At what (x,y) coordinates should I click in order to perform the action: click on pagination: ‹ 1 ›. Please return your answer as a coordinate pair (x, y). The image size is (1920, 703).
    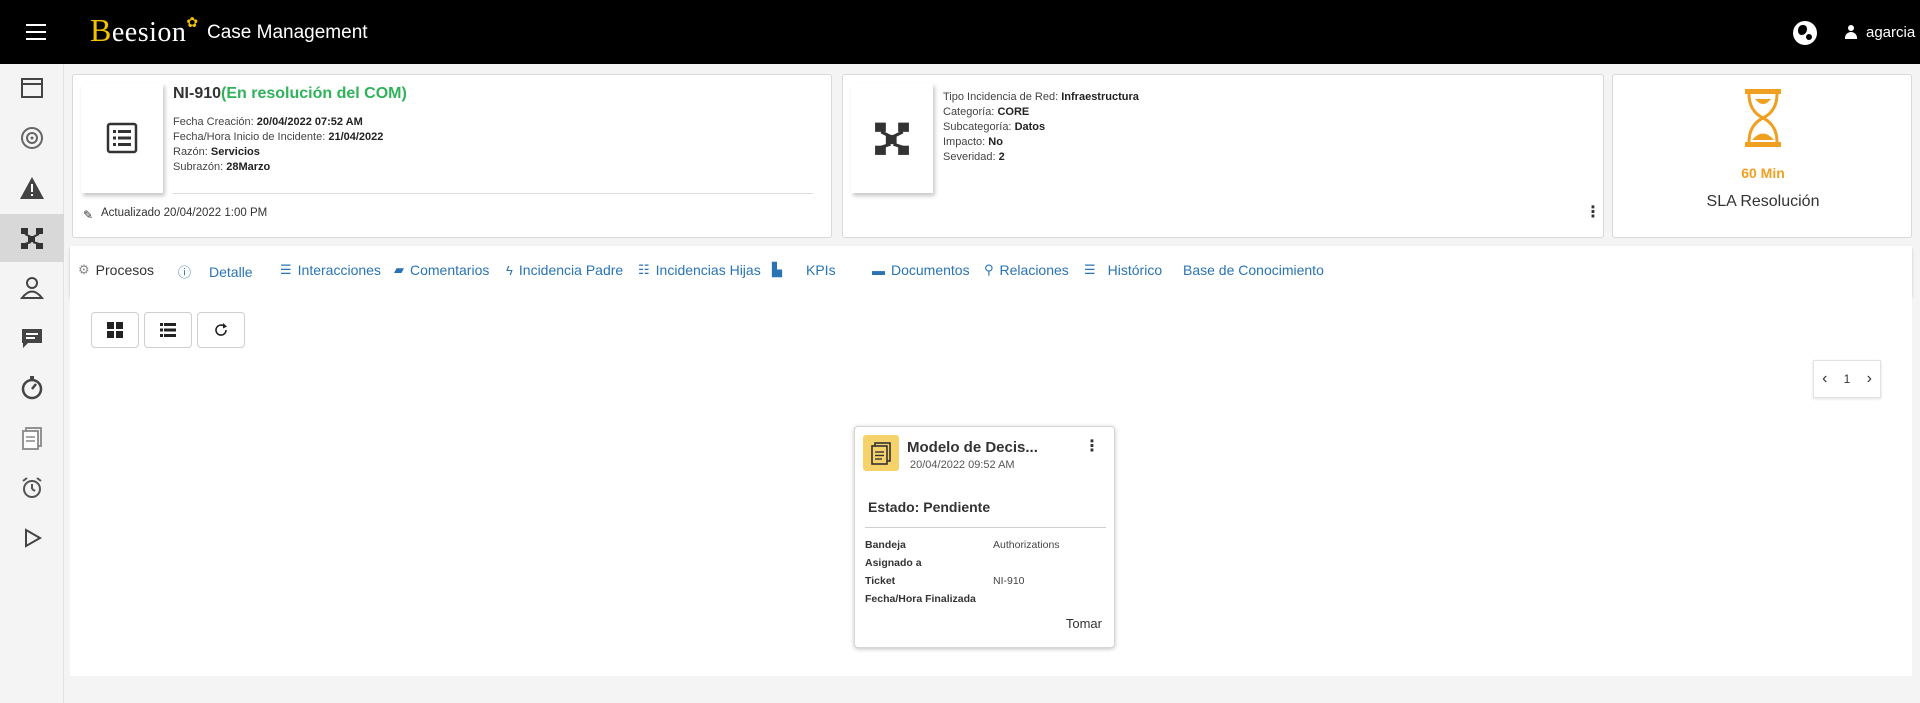
    Looking at the image, I should click on (1847, 379).